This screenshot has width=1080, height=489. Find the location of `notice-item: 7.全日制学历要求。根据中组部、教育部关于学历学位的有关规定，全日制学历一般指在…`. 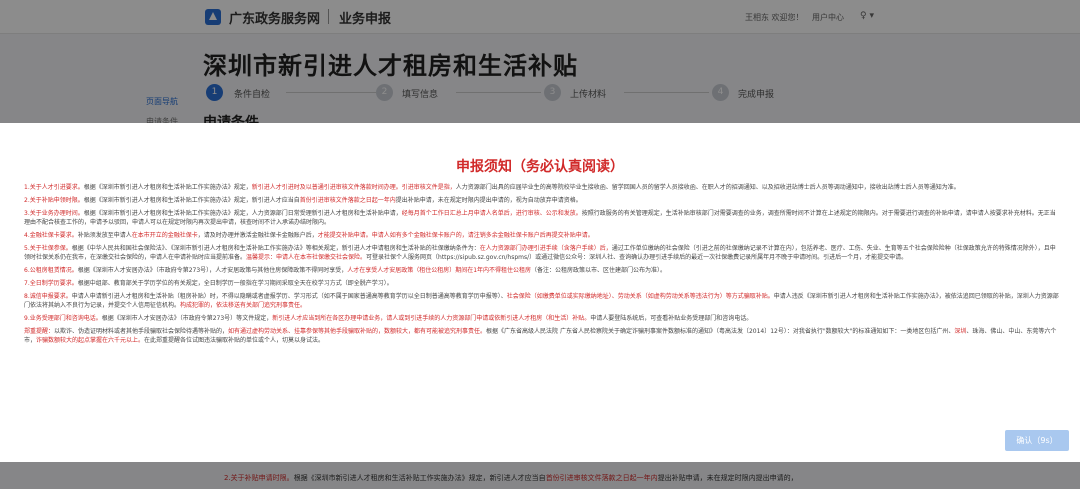

notice-item: 7.全日制学历要求。根据中组部、教育部关于学历学位的有关规定，全日制学历一般指在… is located at coordinates (542, 283).